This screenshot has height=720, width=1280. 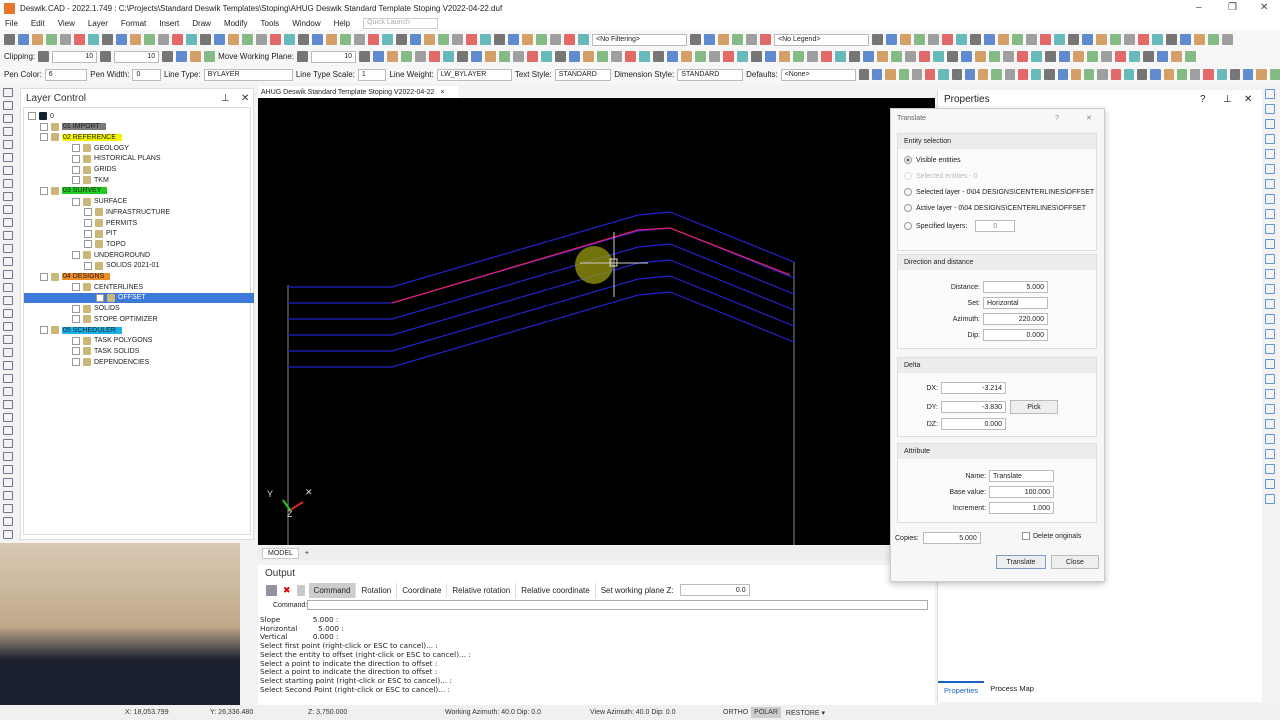 What do you see at coordinates (110, 362) in the screenshot?
I see `layer-node: DEPENDENCIES` at bounding box center [110, 362].